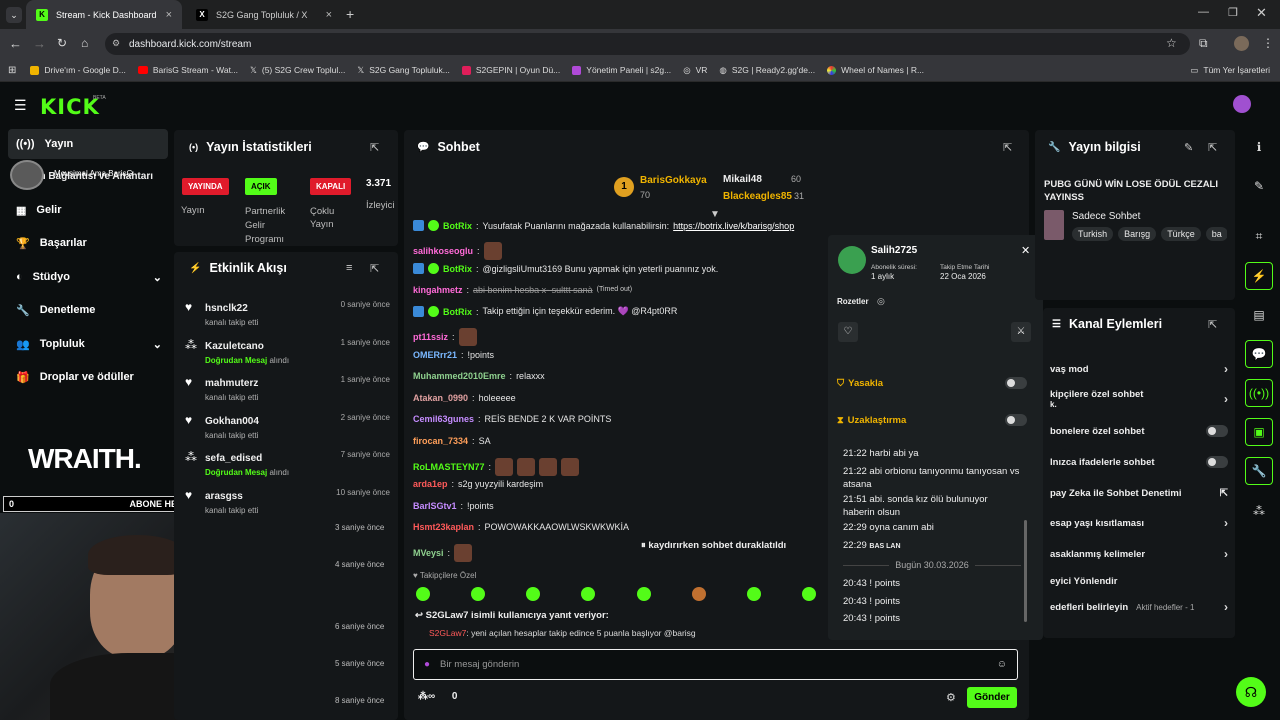 This screenshot has width=1280, height=720. Describe the element at coordinates (350, 14) in the screenshot. I see `new-tab-button: +` at that location.